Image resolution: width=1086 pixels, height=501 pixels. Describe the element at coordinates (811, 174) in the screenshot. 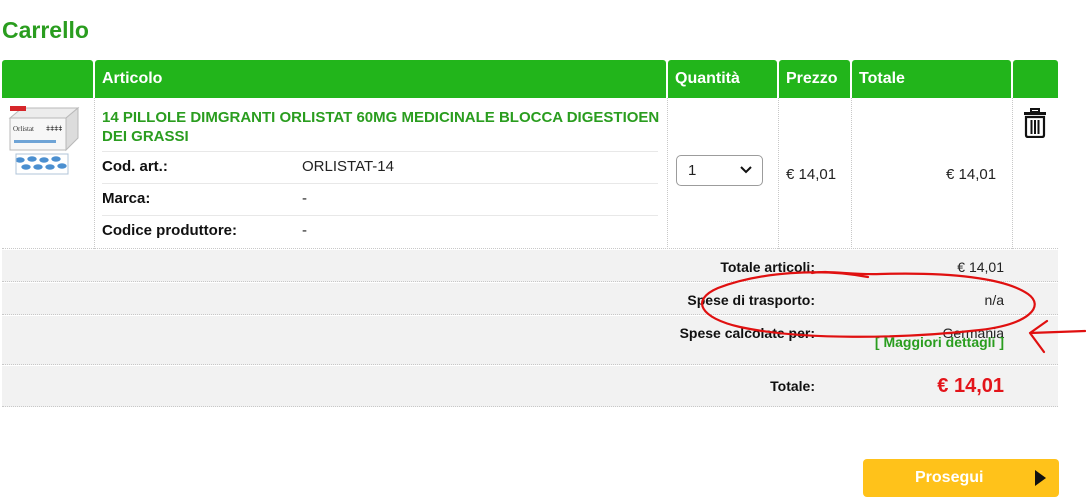

I see `unit-price: € 14,01` at that location.